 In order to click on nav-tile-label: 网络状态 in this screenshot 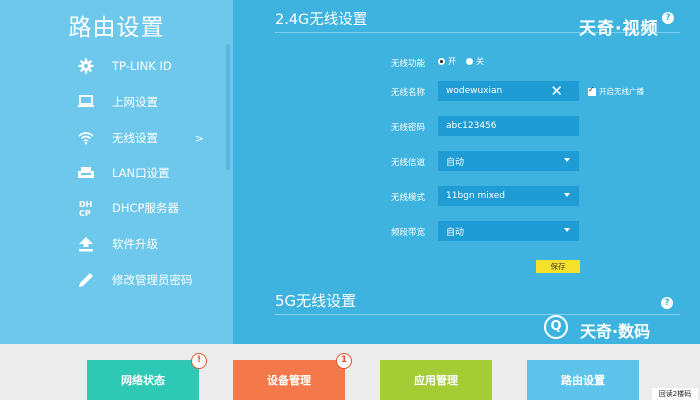, I will do `click(143, 380)`.